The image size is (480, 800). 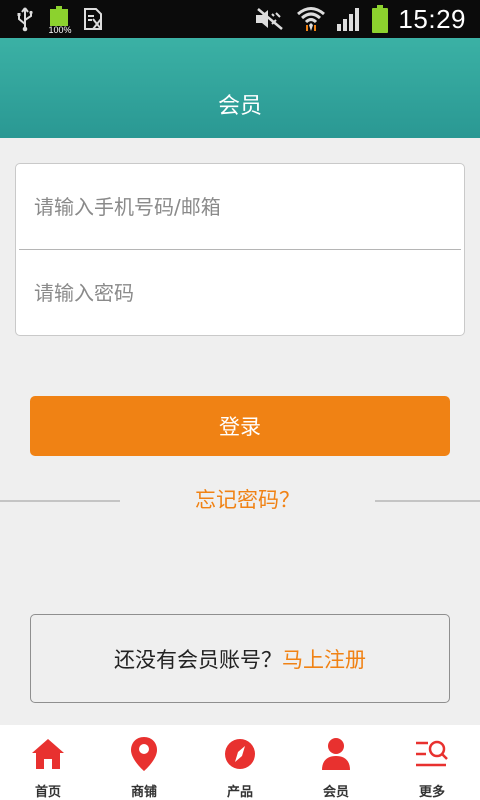 What do you see at coordinates (336, 754) in the screenshot?
I see `user-icon` at bounding box center [336, 754].